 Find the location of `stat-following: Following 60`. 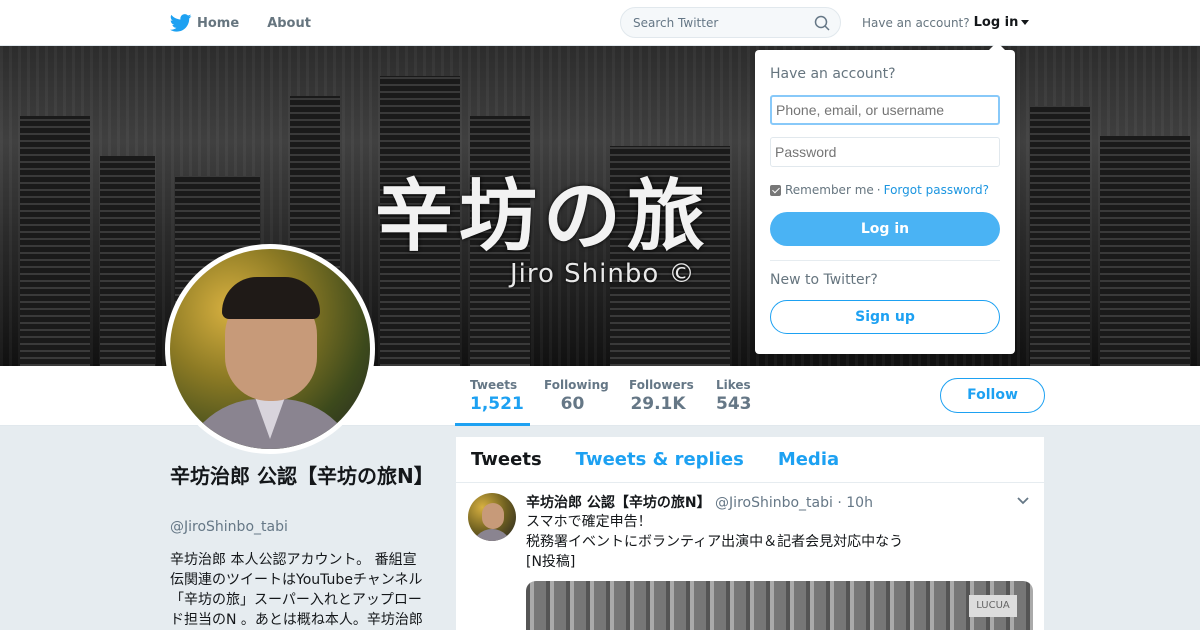

stat-following: Following 60 is located at coordinates (576, 396).